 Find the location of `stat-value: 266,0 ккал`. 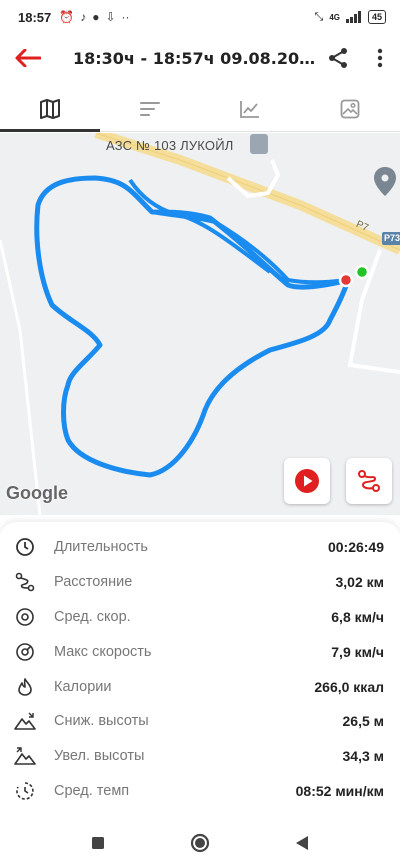

stat-value: 266,0 ккал is located at coordinates (349, 686).